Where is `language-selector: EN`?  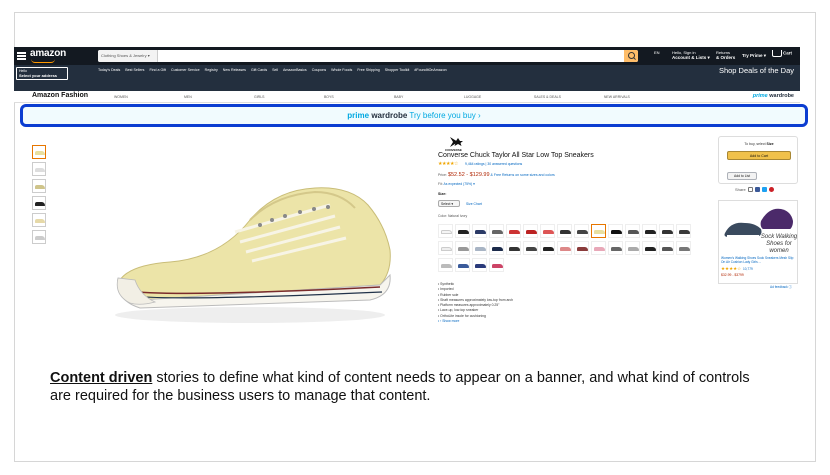
language-selector: EN is located at coordinates (661, 52).